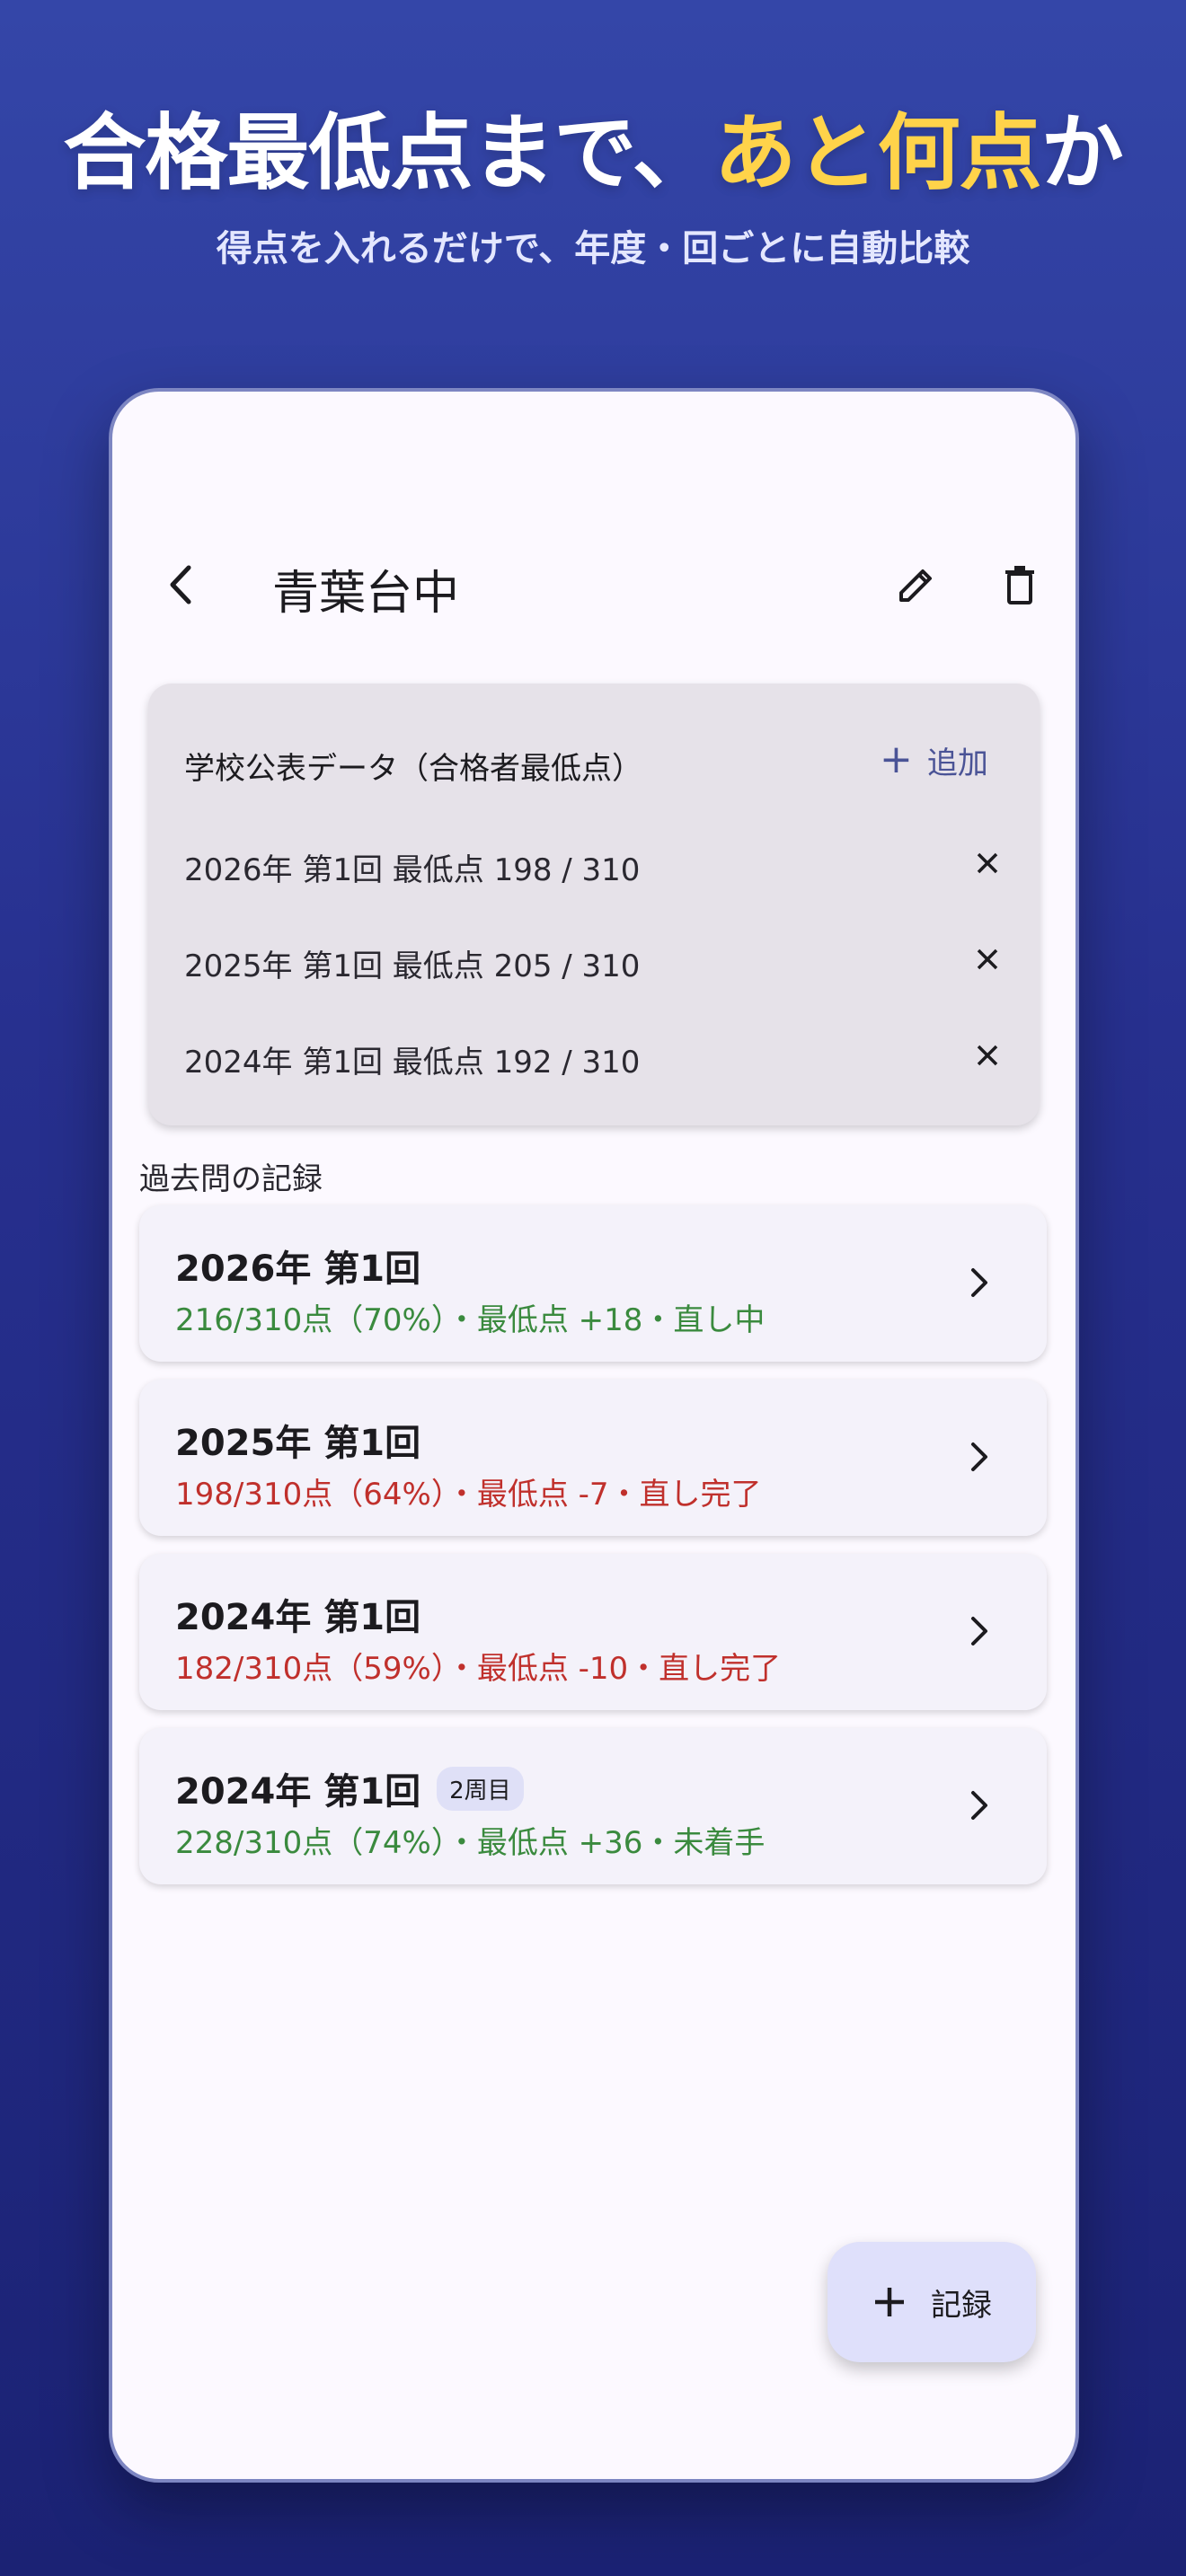 This screenshot has height=2576, width=1186. I want to click on back-arrow-icon, so click(180, 584).